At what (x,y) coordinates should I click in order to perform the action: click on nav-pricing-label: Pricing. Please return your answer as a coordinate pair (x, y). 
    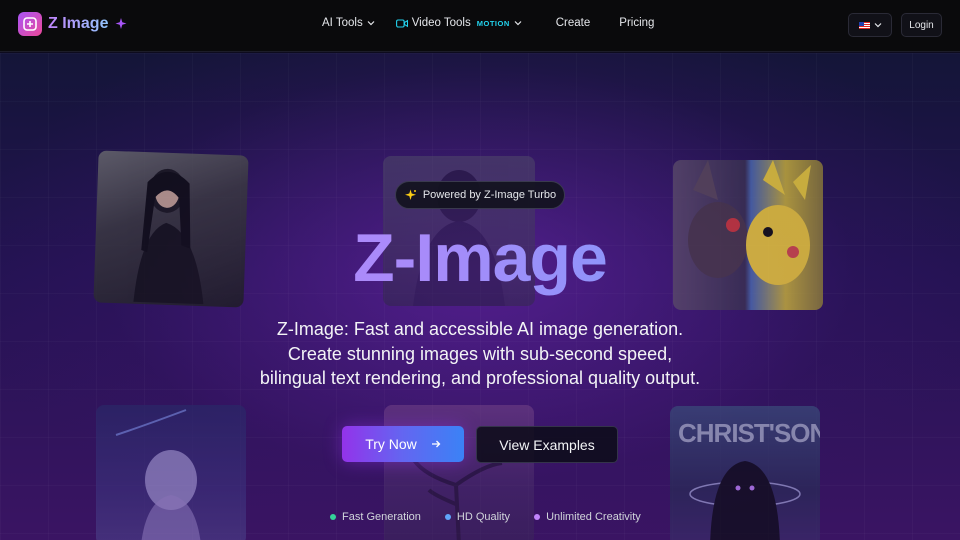
    Looking at the image, I should click on (637, 23).